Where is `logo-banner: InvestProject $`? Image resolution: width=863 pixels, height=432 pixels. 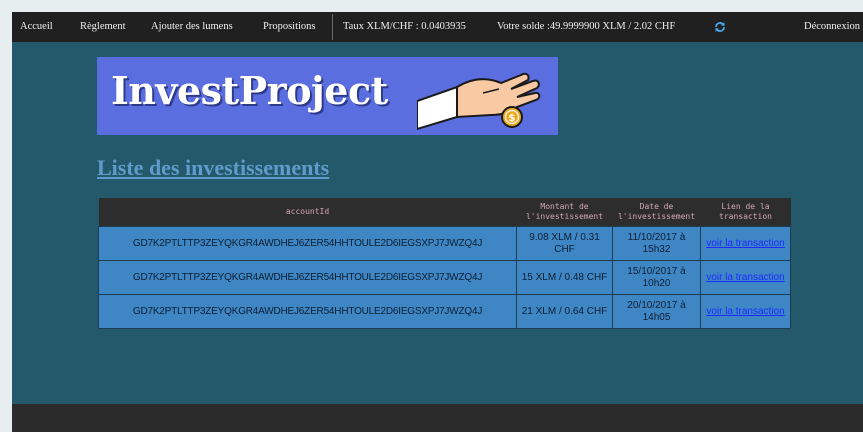
logo-banner: InvestProject $ is located at coordinates (327, 96).